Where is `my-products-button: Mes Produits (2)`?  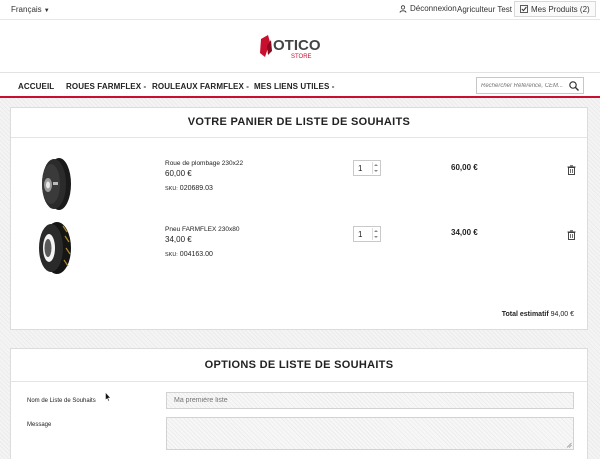
my-products-button: Mes Produits (2) is located at coordinates (555, 9).